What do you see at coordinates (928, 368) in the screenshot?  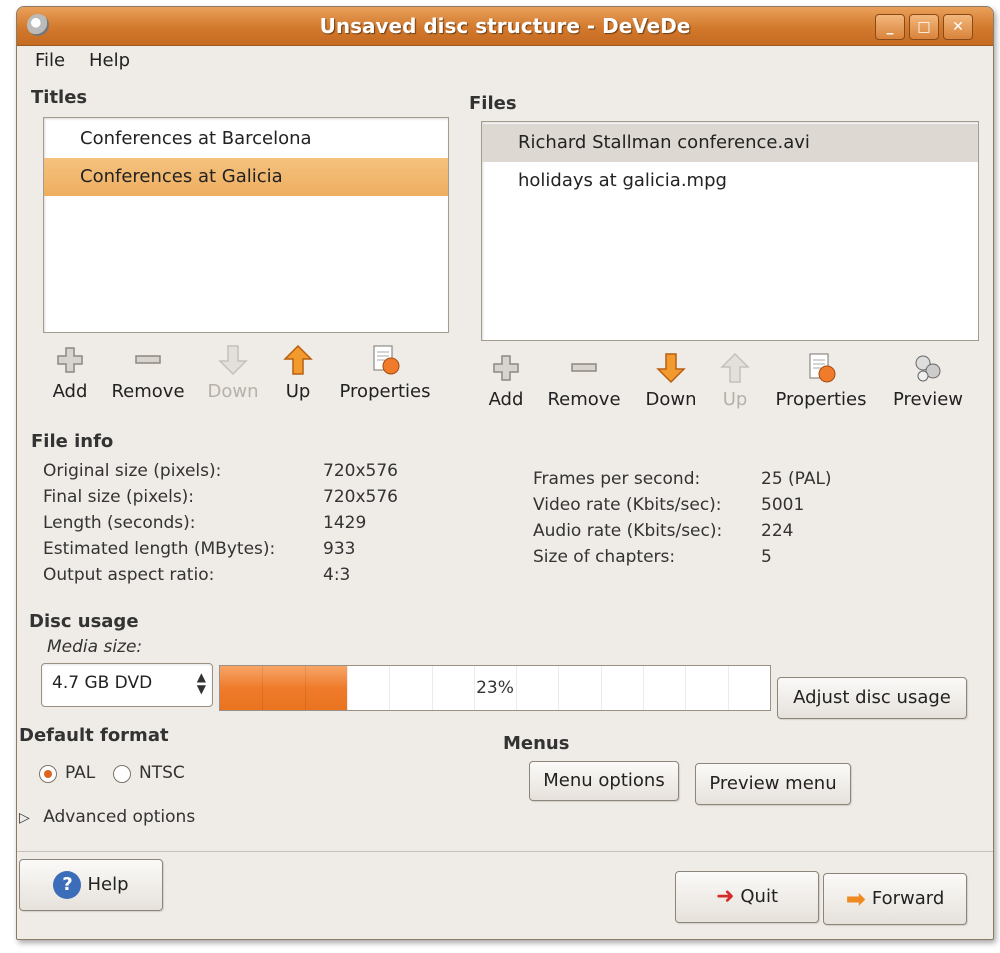 I see `preview-icon` at bounding box center [928, 368].